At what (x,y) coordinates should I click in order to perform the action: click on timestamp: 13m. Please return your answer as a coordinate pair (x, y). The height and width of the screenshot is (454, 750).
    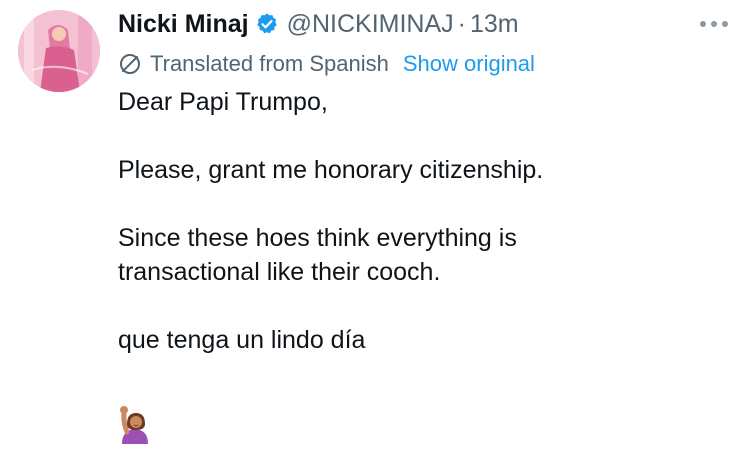
    Looking at the image, I should click on (494, 24).